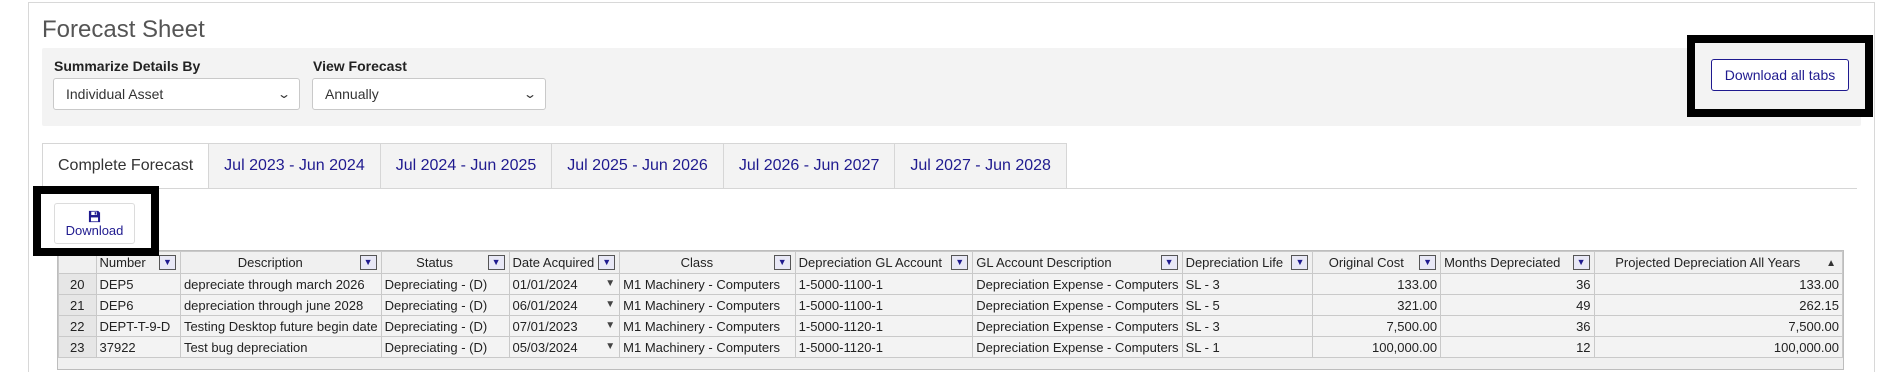 The image size is (1900, 372). Describe the element at coordinates (1517, 347) in the screenshot. I see `cell-months-depreciated: 12` at that location.